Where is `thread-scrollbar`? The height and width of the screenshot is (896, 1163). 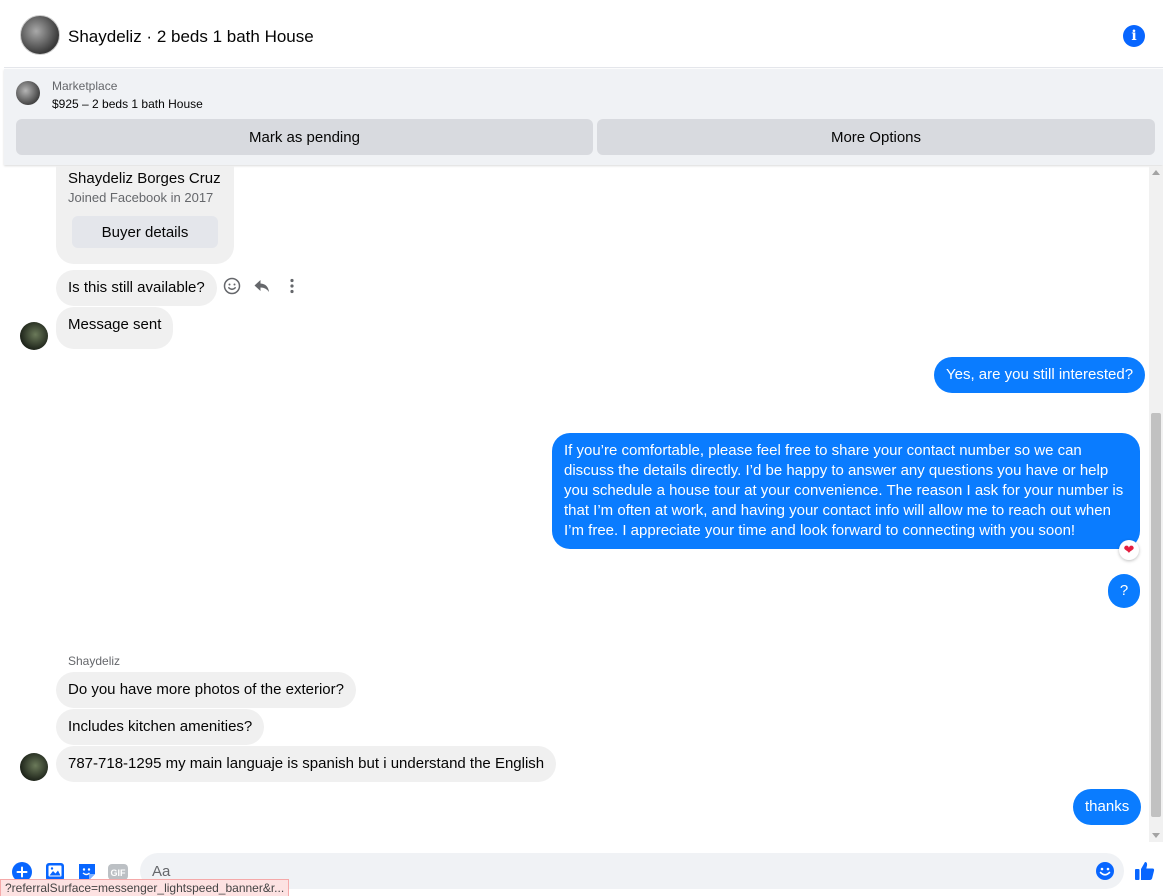 thread-scrollbar is located at coordinates (1156, 504).